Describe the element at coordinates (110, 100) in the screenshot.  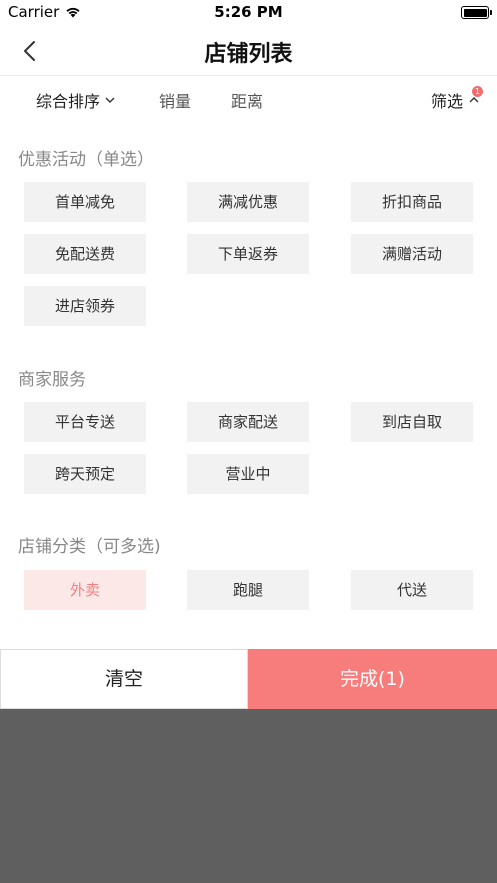
I see `chevron-down-icon` at that location.